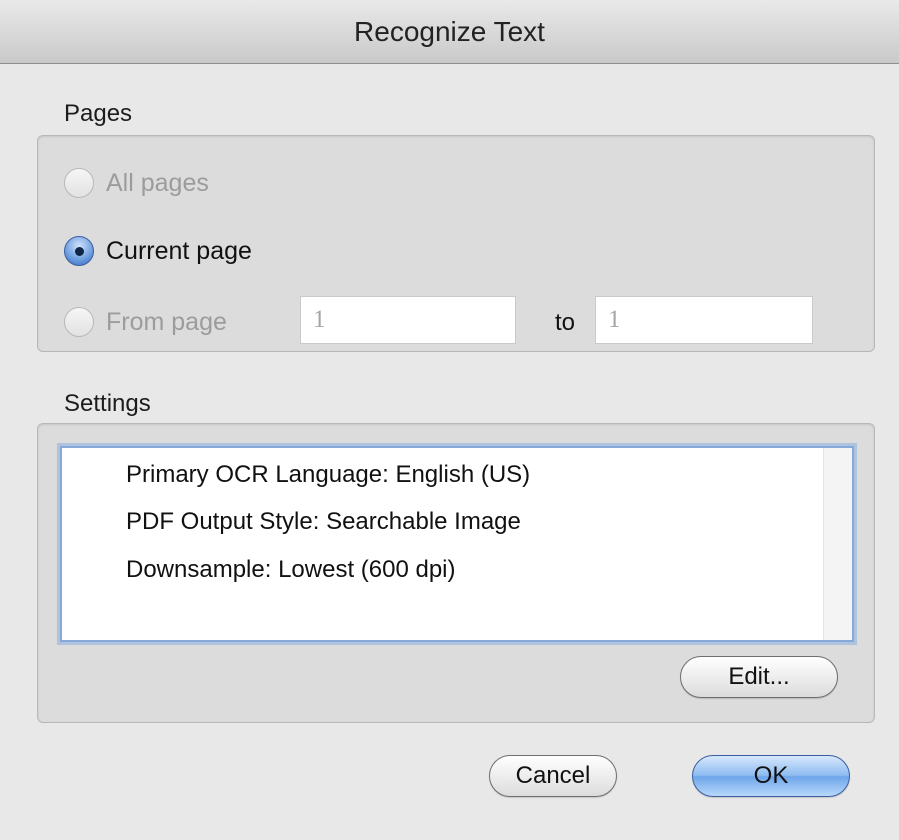 The image size is (899, 840). What do you see at coordinates (79, 251) in the screenshot?
I see `radio-button-selected` at bounding box center [79, 251].